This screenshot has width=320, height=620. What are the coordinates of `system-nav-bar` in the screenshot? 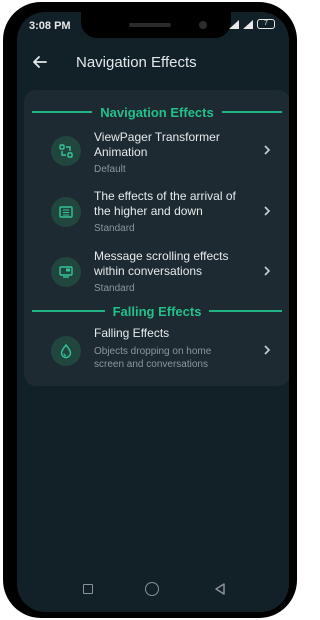 It's located at (153, 590).